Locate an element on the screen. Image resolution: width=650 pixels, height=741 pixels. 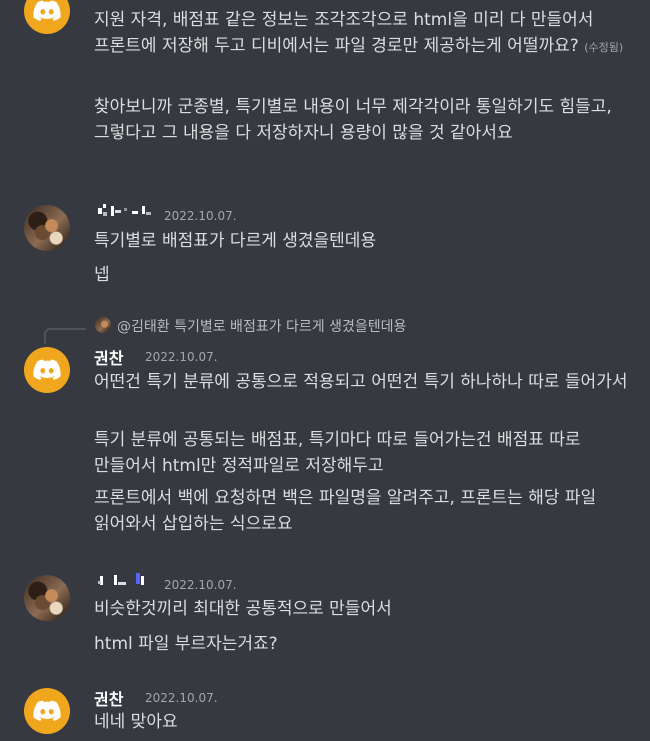
message-text: 넵 is located at coordinates (102, 275).